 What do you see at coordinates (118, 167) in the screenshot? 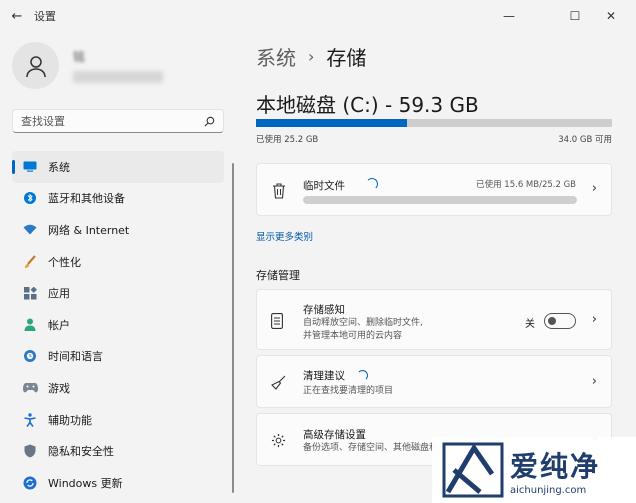
I see `sidebar-item-system: 系统` at bounding box center [118, 167].